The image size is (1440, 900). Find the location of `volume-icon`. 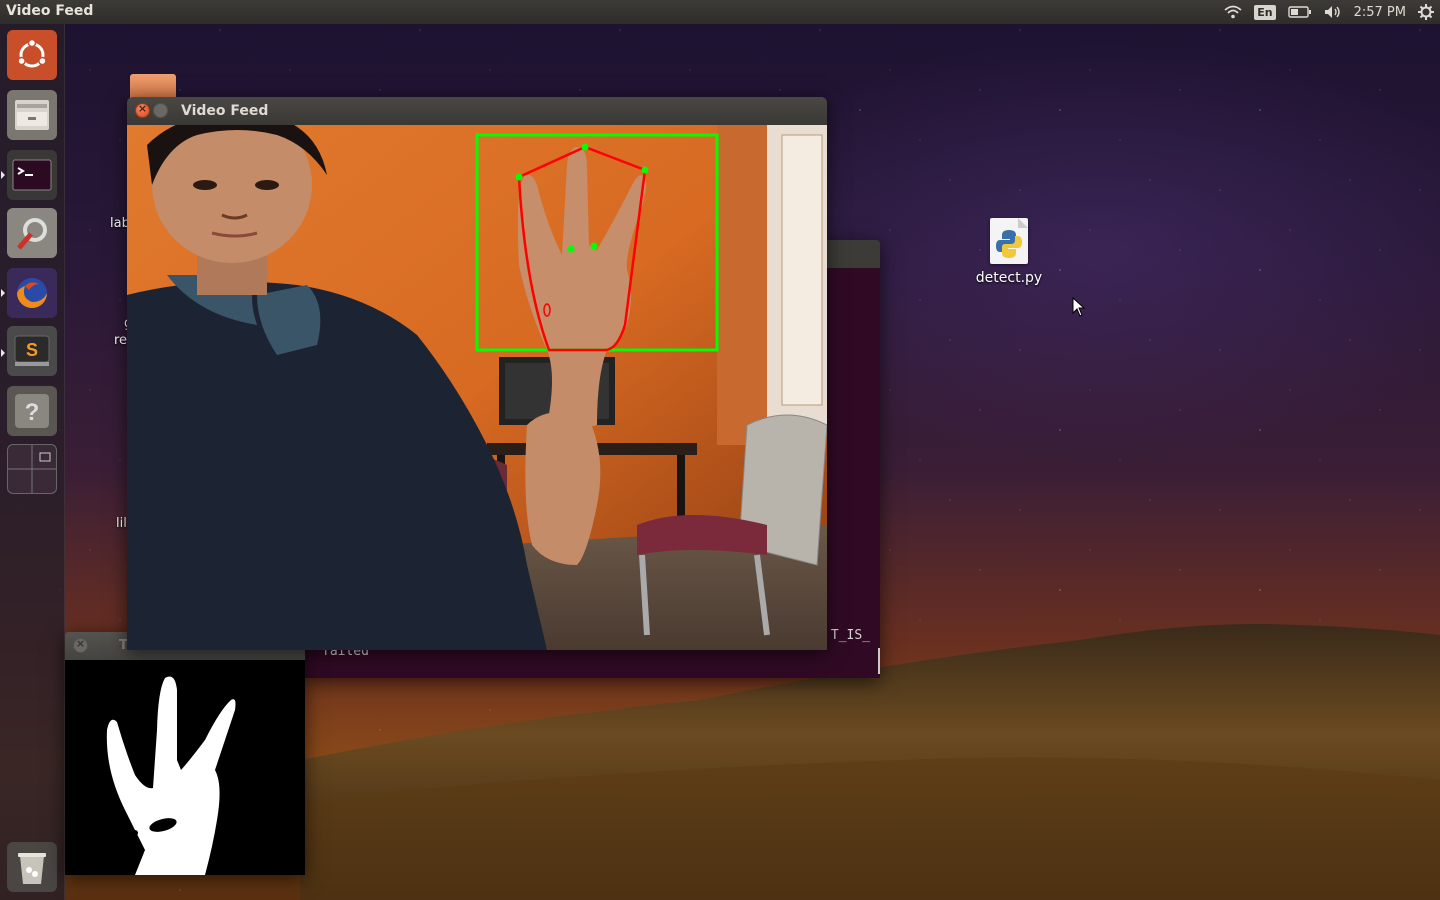

volume-icon is located at coordinates (1333, 12).